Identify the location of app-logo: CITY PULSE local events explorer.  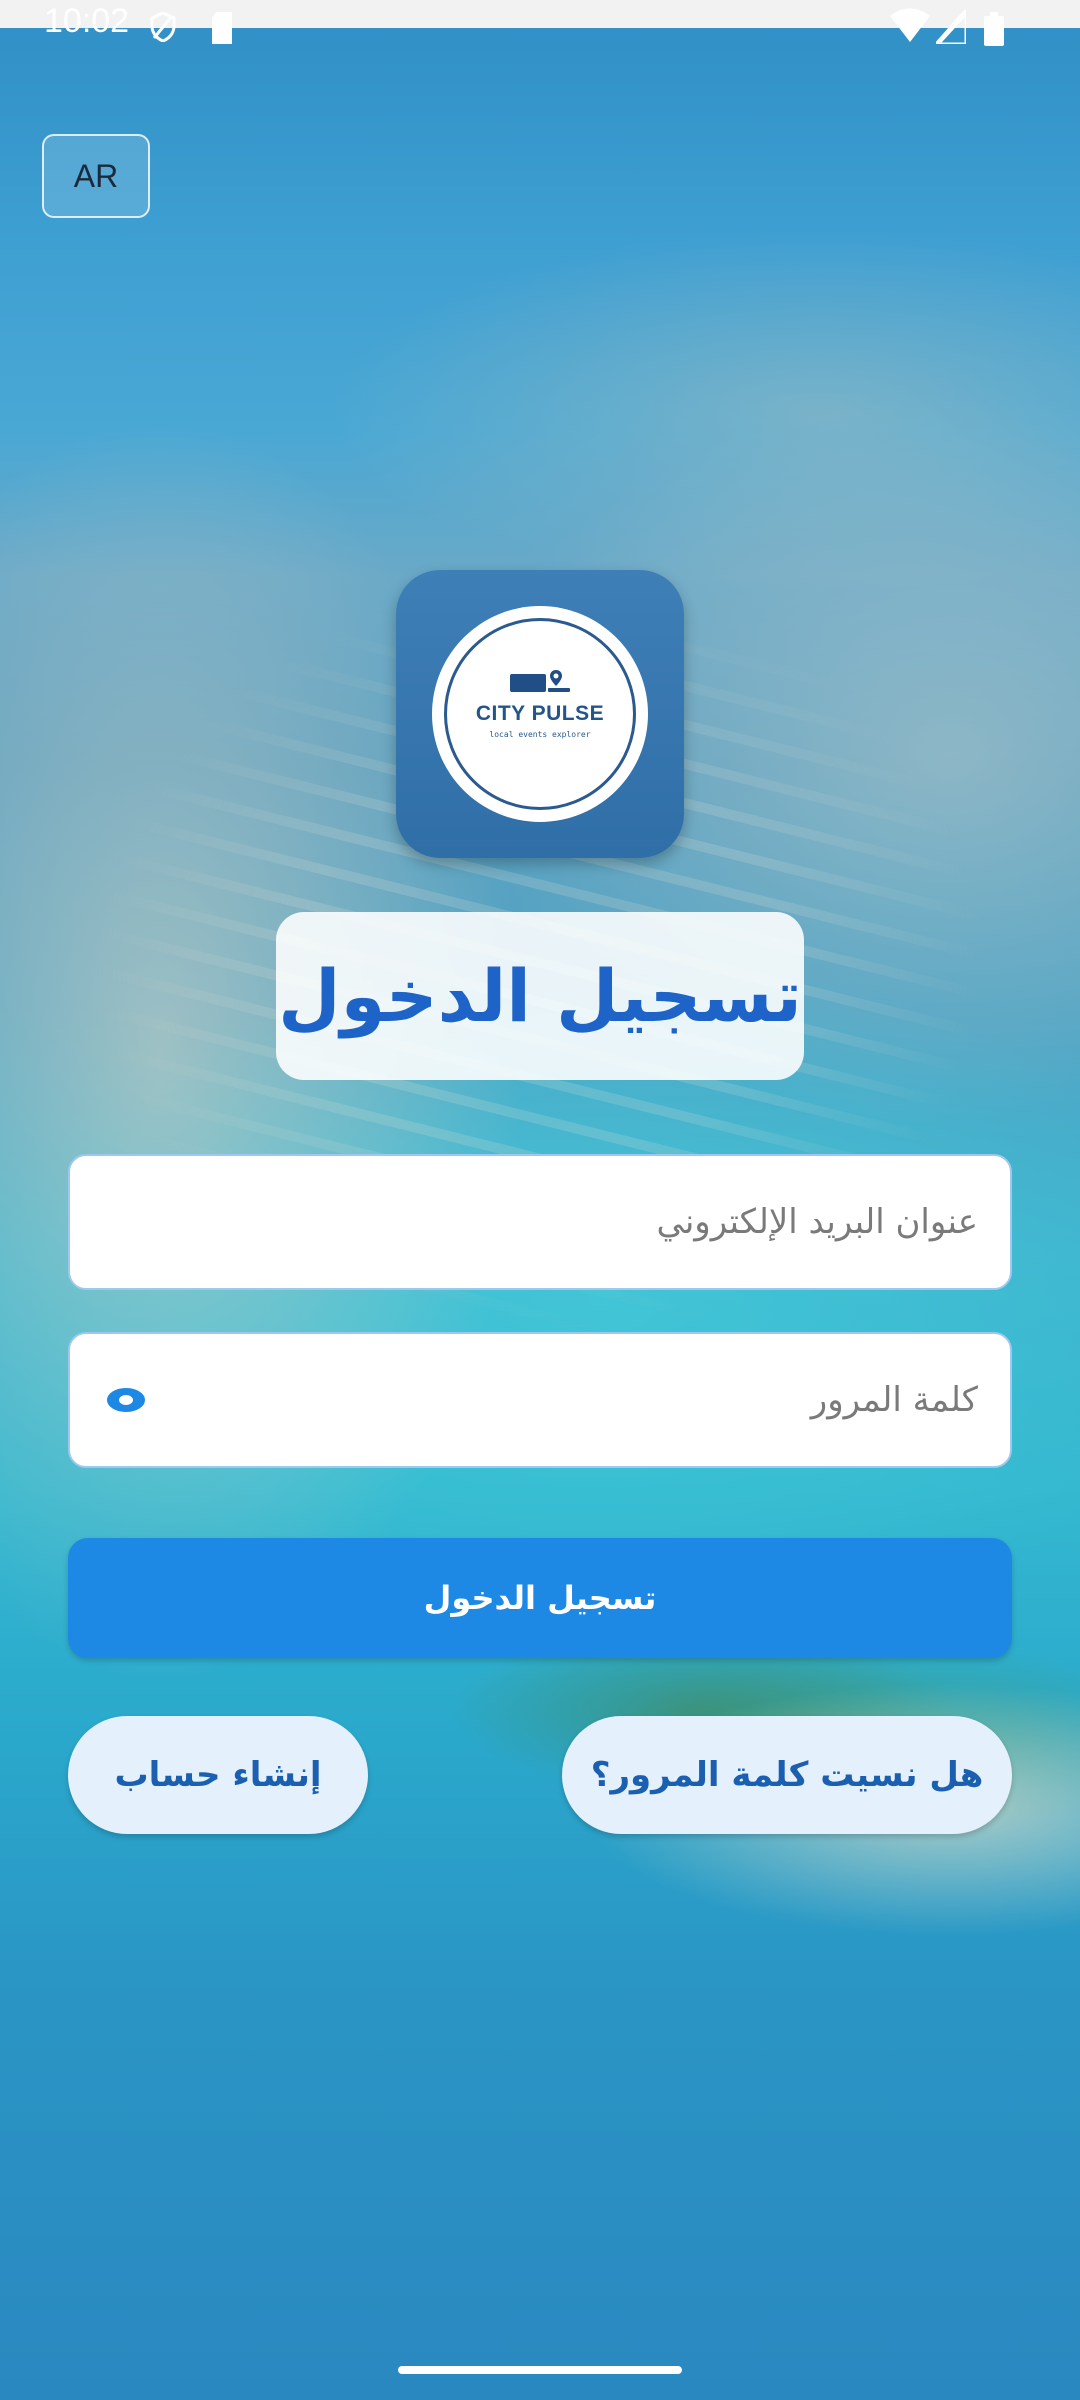
(540, 714).